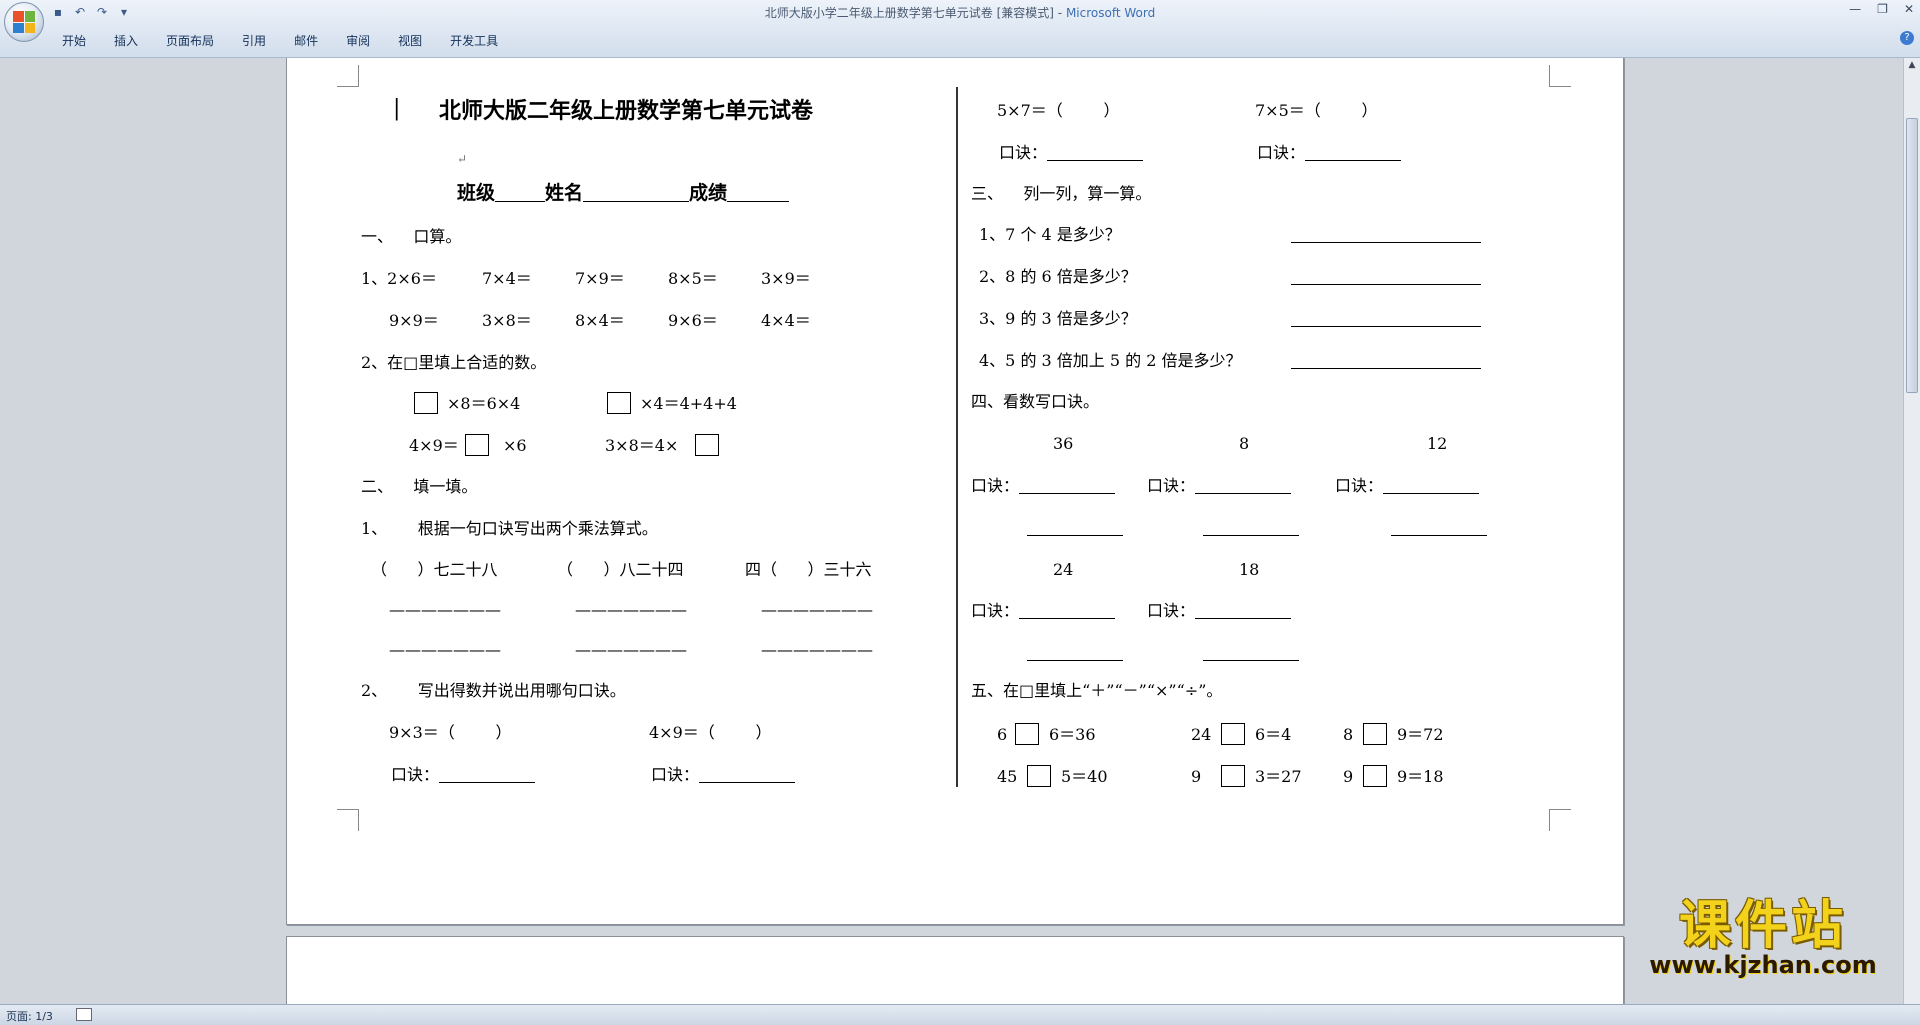 The image size is (1920, 1025). What do you see at coordinates (1912, 255) in the screenshot?
I see `scroll-thumb` at bounding box center [1912, 255].